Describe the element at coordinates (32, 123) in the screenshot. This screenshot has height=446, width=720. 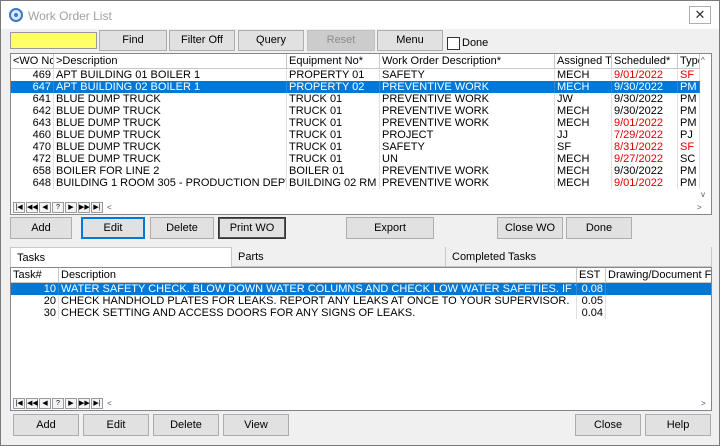
I see `wo-number-cell: 643` at that location.